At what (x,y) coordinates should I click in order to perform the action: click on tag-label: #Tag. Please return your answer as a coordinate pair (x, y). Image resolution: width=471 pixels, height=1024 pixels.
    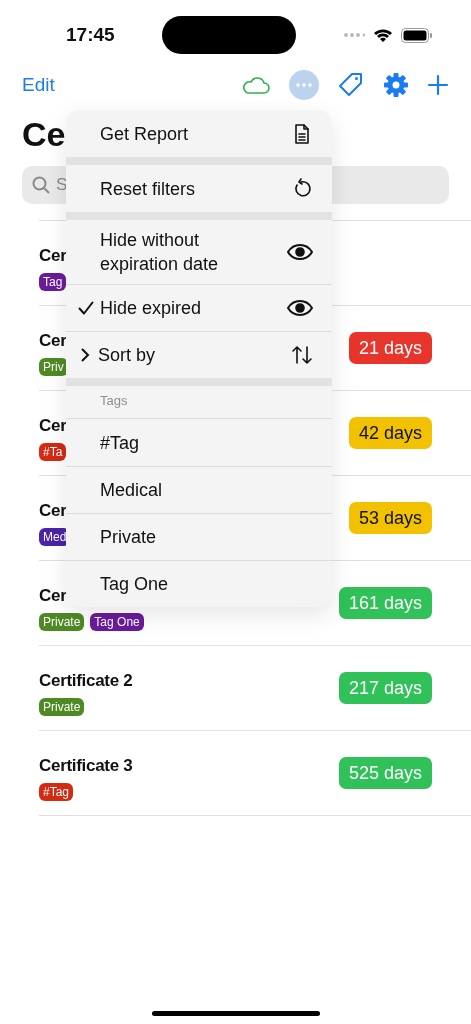
    Looking at the image, I should click on (56, 791).